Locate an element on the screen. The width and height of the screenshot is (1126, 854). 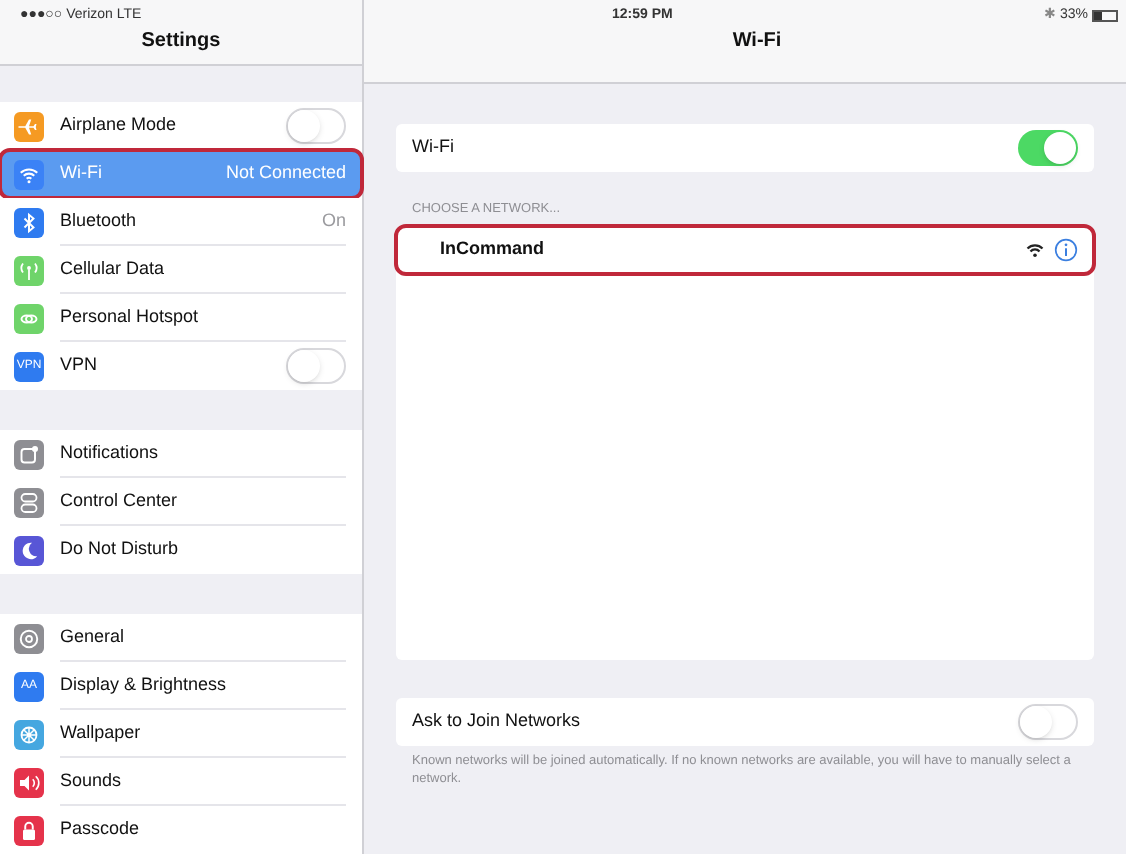
row-label: Notifications is located at coordinates (110, 452).